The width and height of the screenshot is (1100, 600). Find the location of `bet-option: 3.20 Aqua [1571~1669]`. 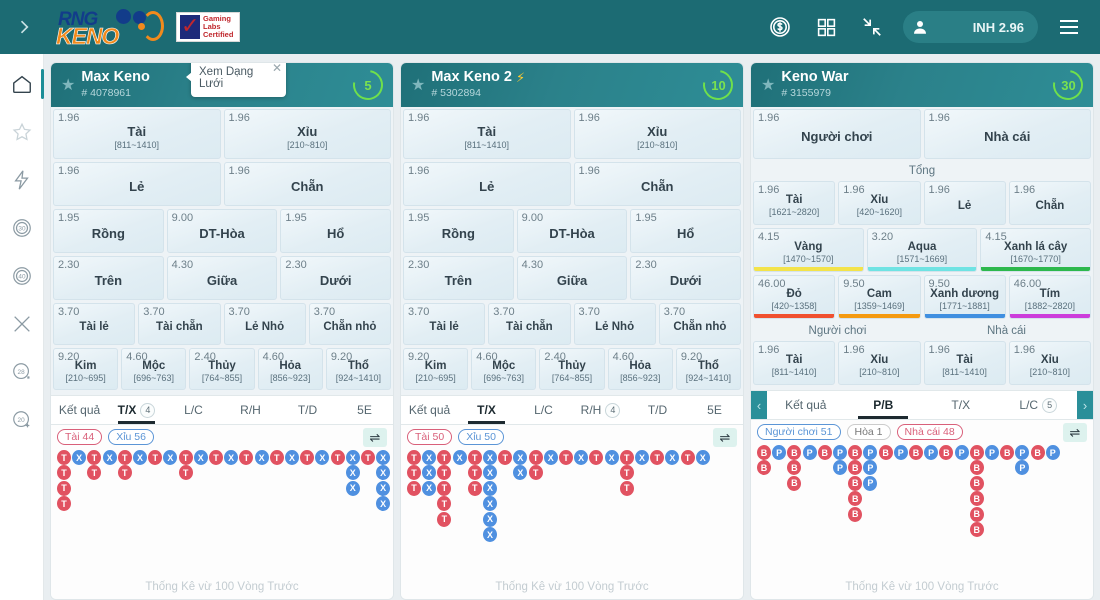

bet-option: 3.20 Aqua [1571~1669] is located at coordinates (922, 250).